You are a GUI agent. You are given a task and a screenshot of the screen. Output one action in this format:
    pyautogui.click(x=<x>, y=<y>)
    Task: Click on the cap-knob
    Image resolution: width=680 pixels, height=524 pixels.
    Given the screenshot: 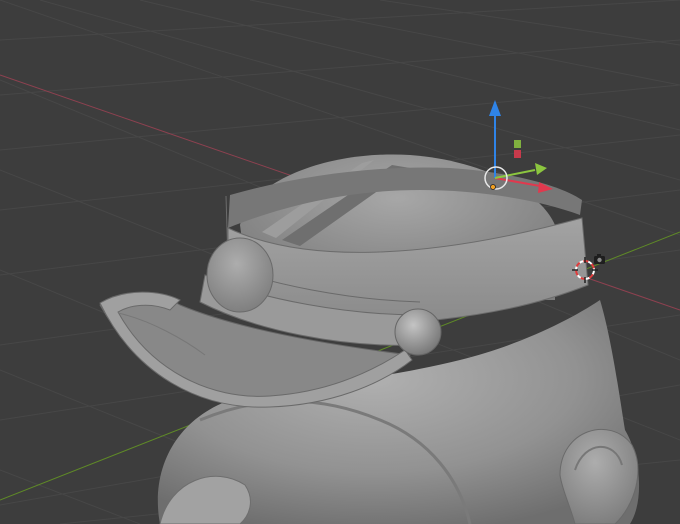 What is the action you would take?
    pyautogui.click(x=418, y=332)
    